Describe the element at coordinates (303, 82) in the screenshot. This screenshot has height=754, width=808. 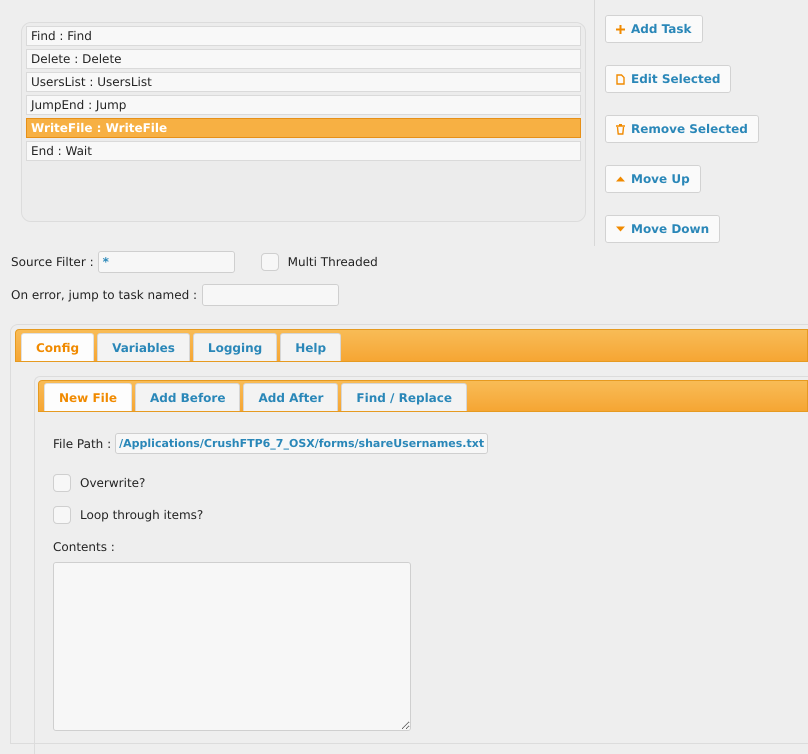
I see `task-item: UsersList` at that location.